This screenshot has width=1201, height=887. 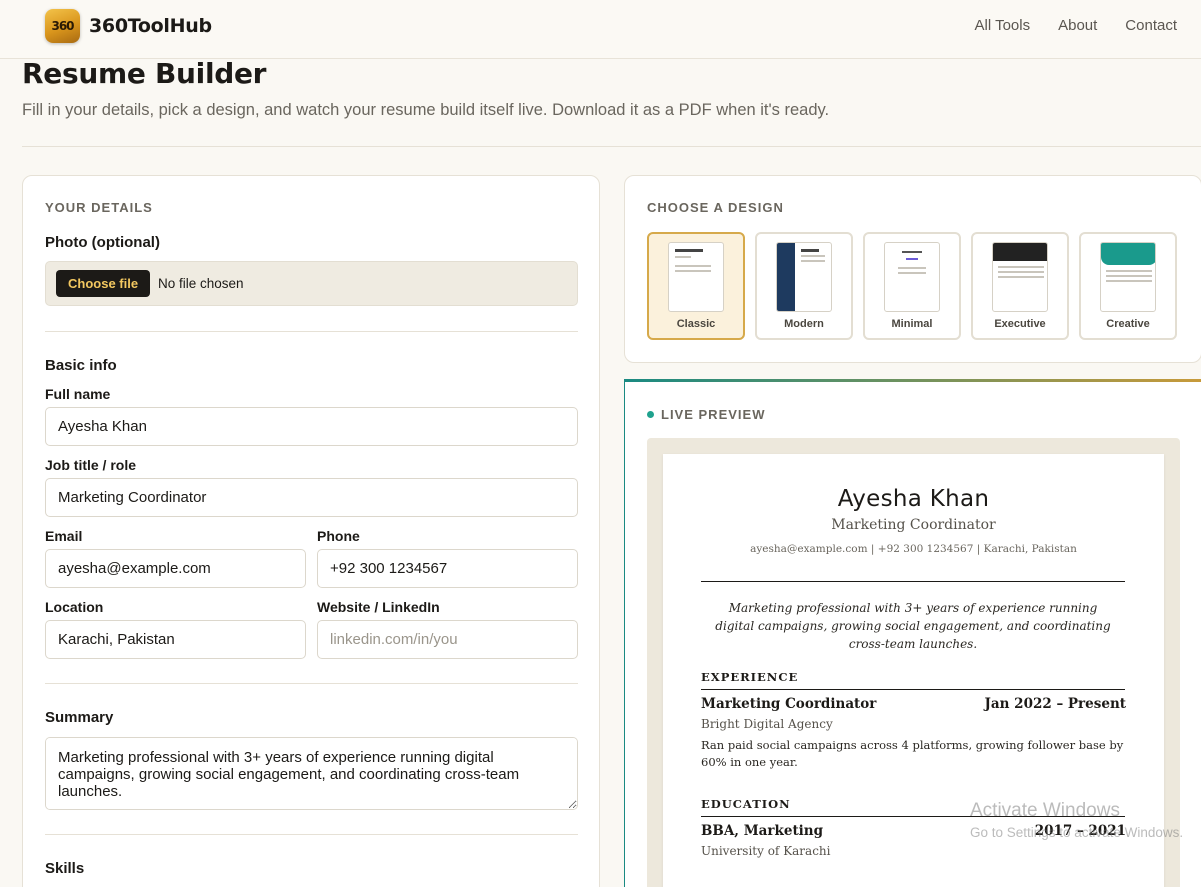 I want to click on skills-heading: Skills, so click(x=65, y=868).